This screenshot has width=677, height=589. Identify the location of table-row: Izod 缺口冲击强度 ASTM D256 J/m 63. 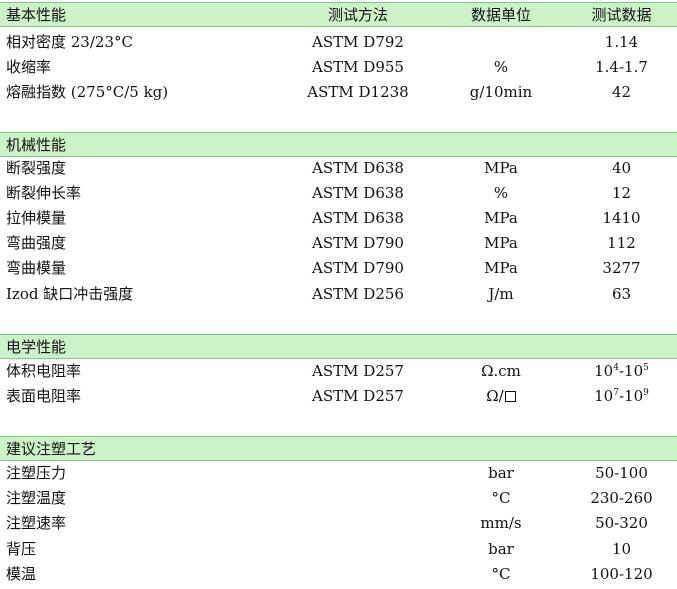
(338, 294).